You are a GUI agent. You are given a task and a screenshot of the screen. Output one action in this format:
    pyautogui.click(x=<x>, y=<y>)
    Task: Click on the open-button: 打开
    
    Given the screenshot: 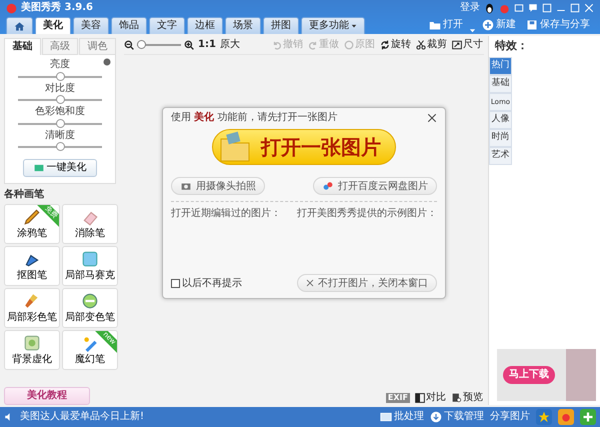 What is the action you would take?
    pyautogui.click(x=446, y=24)
    